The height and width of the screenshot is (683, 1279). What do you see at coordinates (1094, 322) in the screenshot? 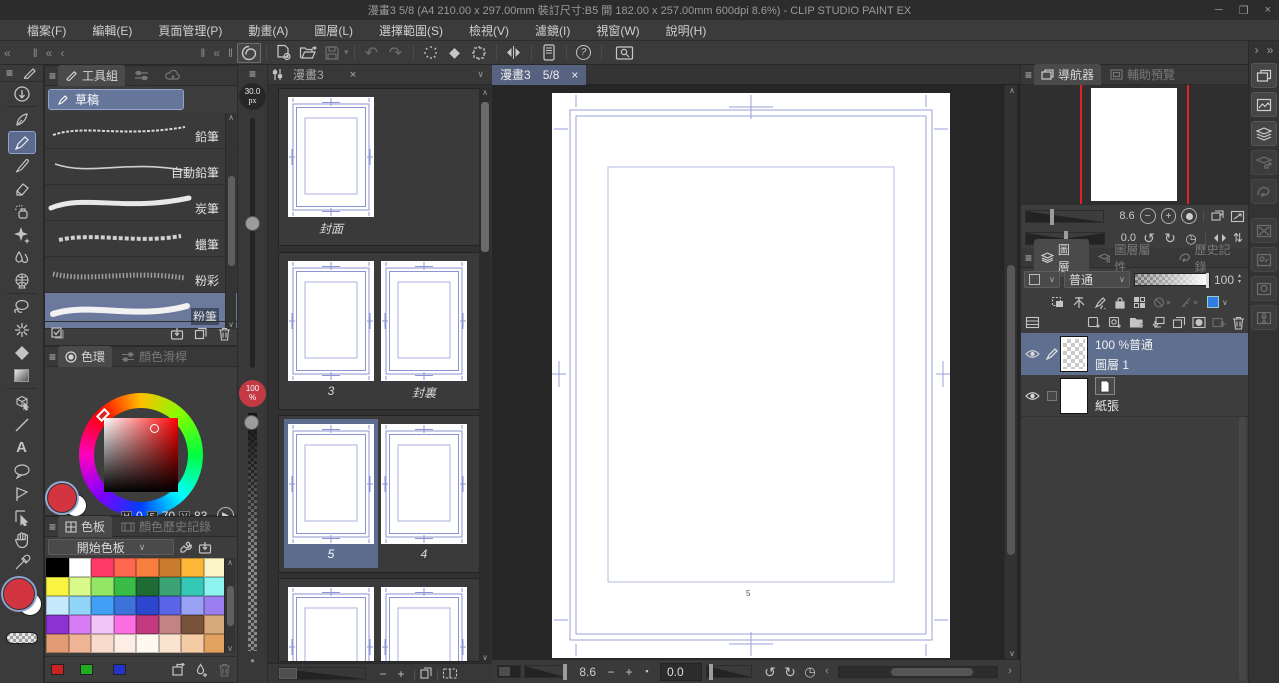
I see `new-raster-layer-icon` at bounding box center [1094, 322].